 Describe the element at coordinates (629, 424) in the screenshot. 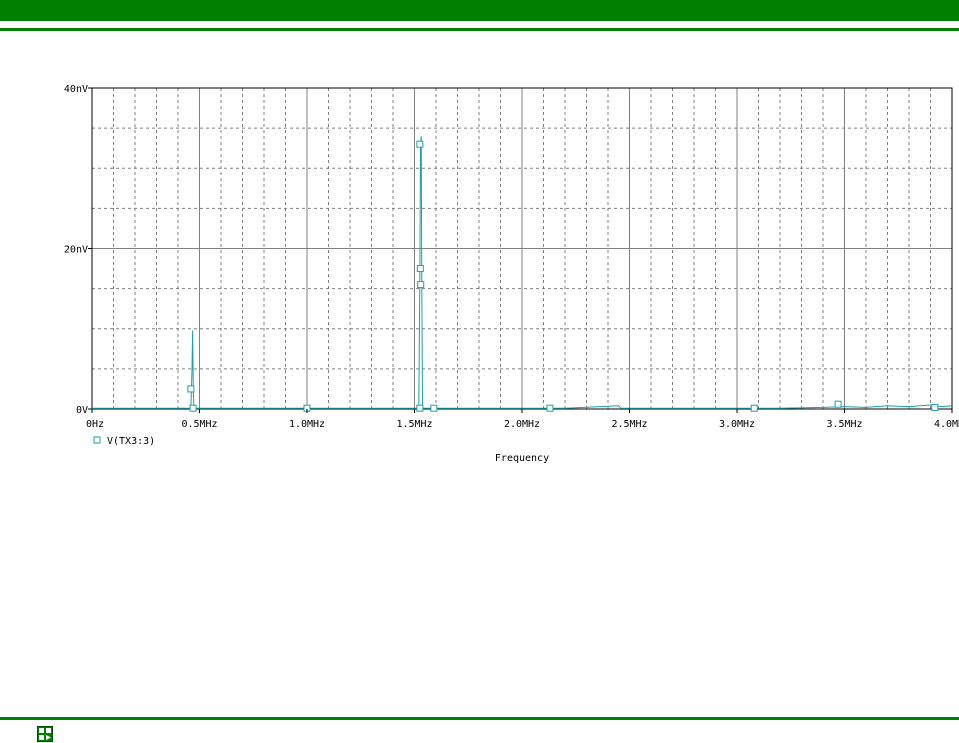

I see `x-tick-label: 2.5MHz` at that location.